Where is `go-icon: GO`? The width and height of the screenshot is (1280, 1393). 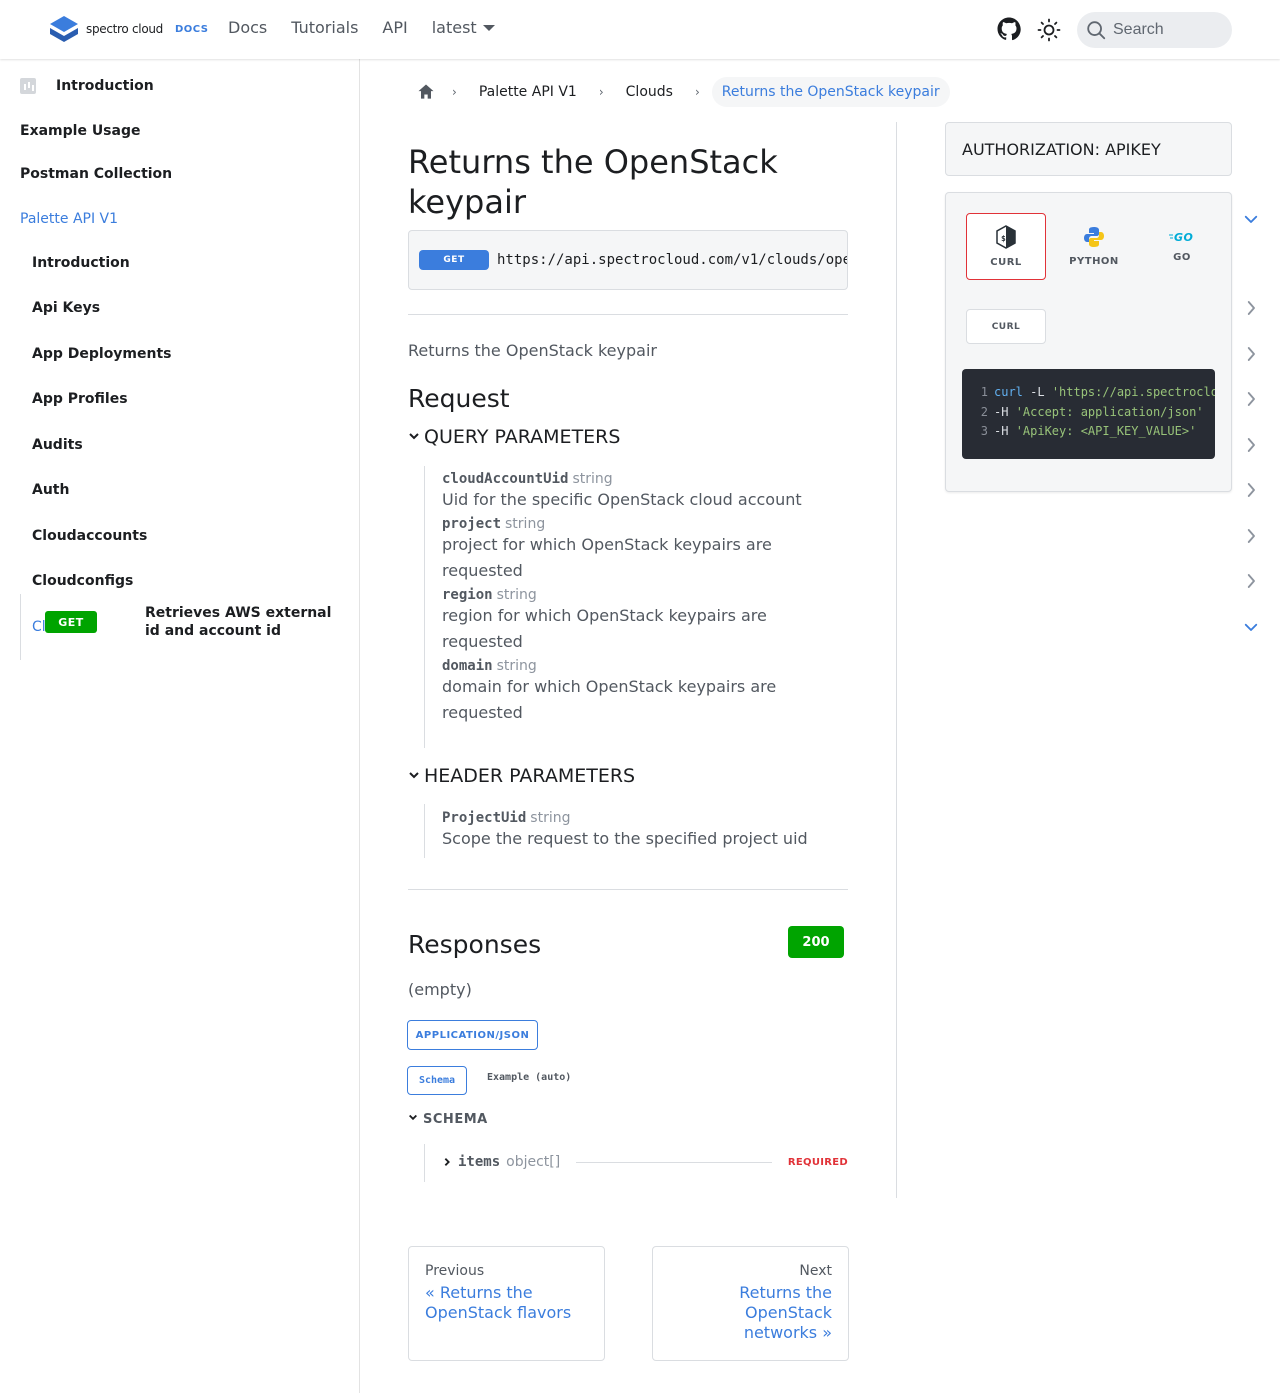
go-icon: GO is located at coordinates (1181, 237).